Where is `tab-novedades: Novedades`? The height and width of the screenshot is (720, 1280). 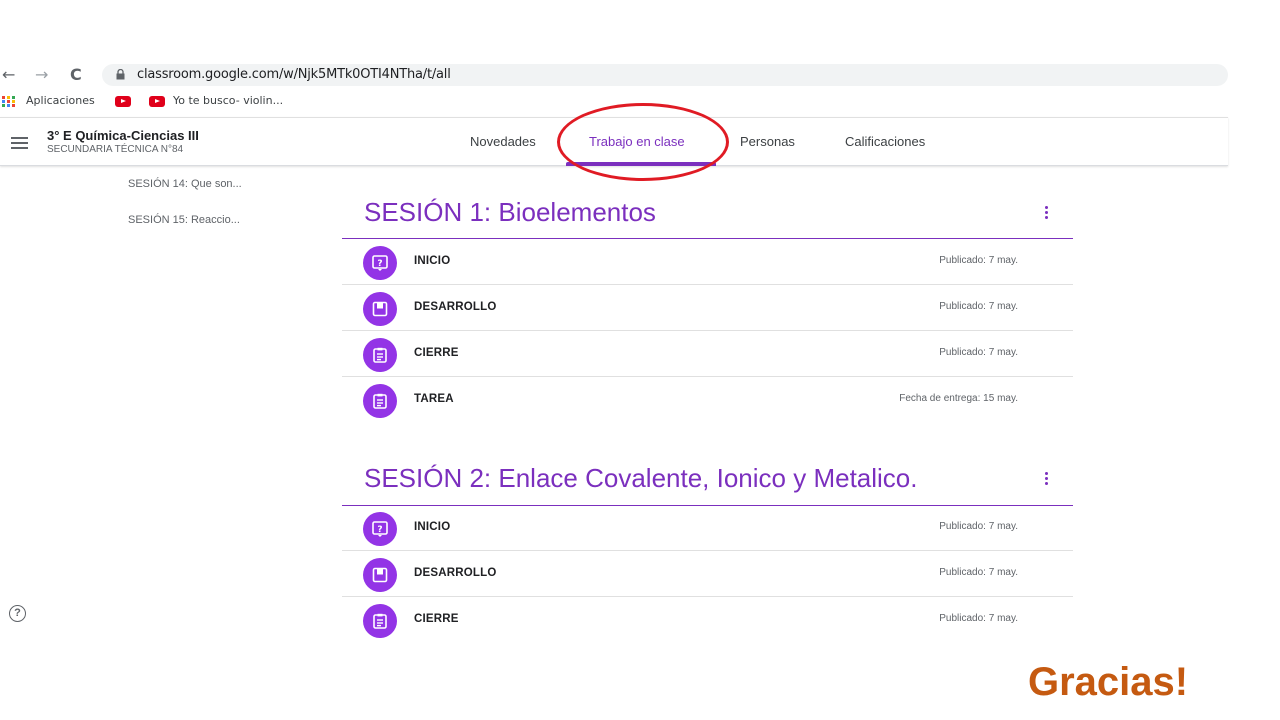 tab-novedades: Novedades is located at coordinates (503, 141).